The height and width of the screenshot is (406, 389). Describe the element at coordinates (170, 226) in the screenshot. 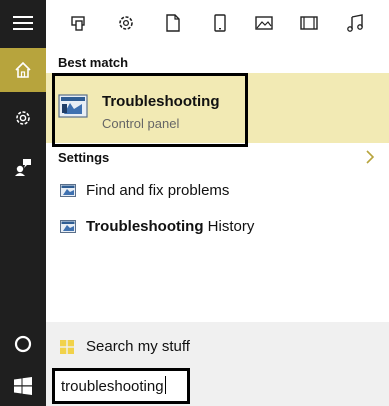

I see `list-item-label: Troubleshooting History` at that location.